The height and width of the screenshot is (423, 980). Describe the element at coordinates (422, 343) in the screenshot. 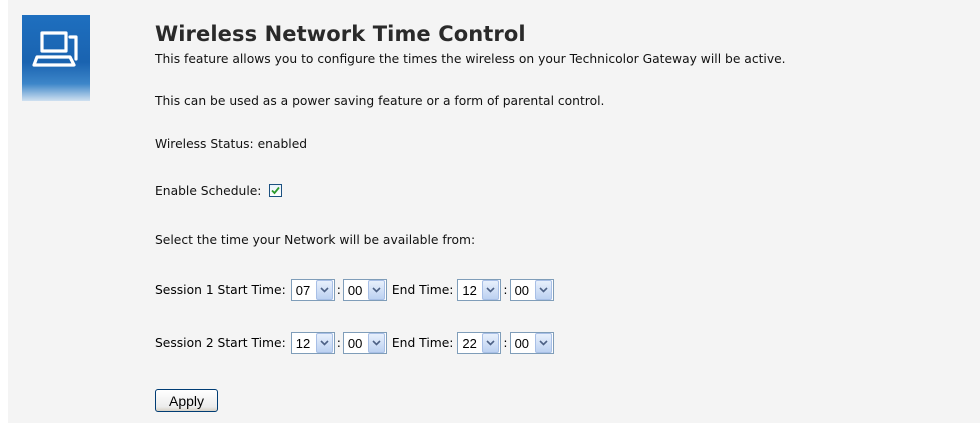

I see `session-2-end-label: End Time:` at that location.